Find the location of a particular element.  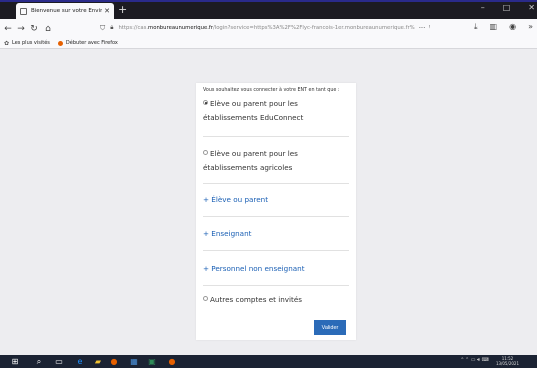

edge-icon: e is located at coordinates (80, 361).